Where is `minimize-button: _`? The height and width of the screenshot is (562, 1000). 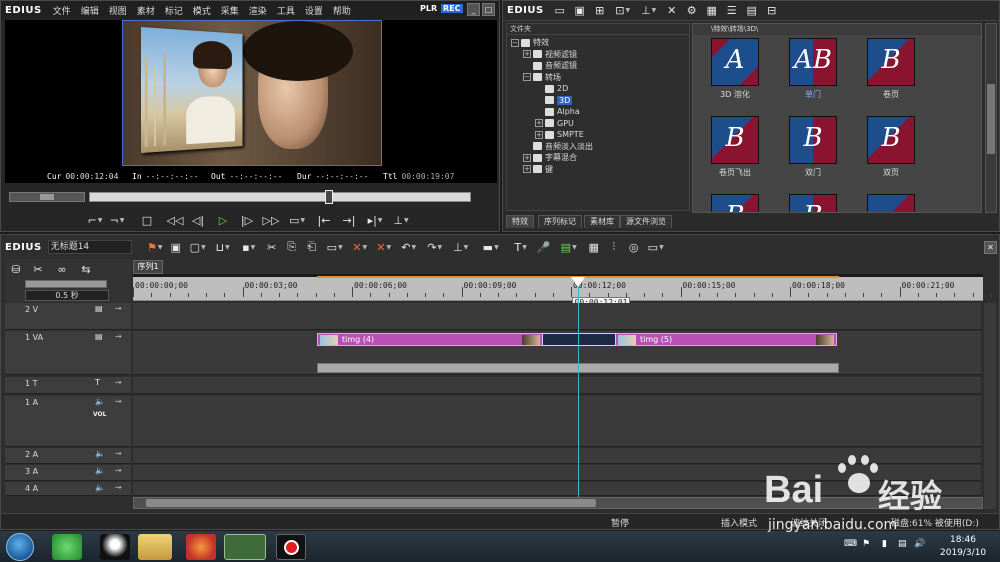
minimize-button: _ is located at coordinates (473, 9).